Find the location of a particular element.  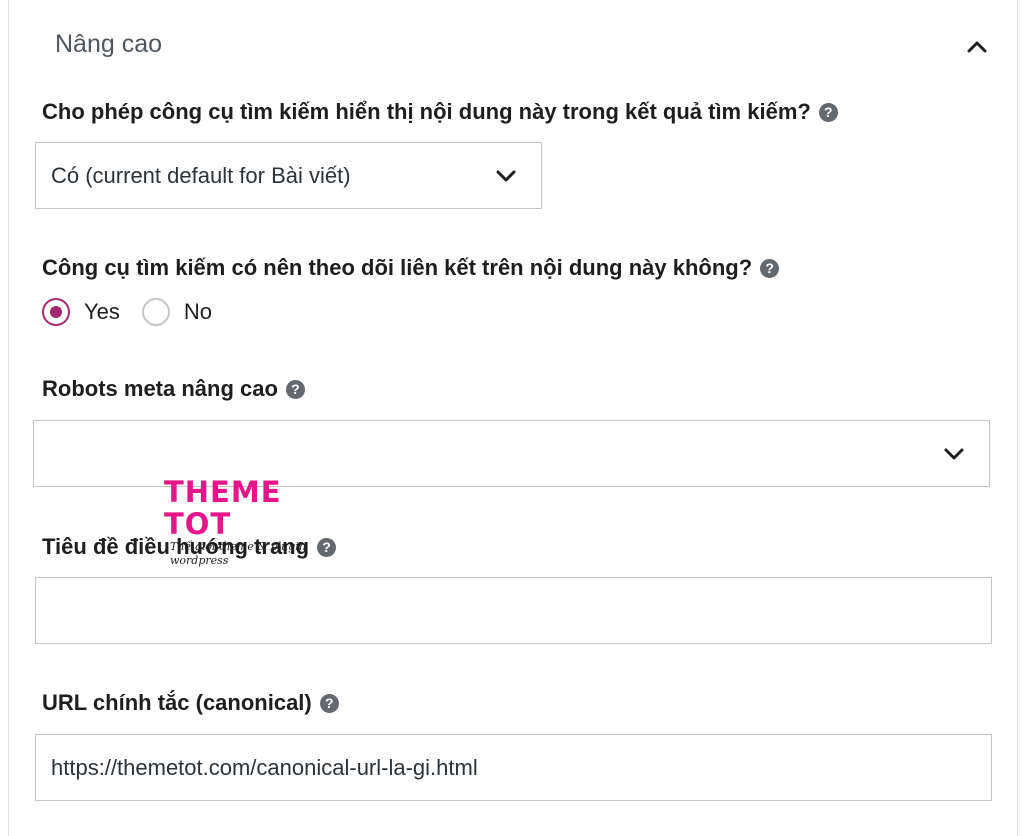

radio-yes-label: Yes is located at coordinates (102, 311).